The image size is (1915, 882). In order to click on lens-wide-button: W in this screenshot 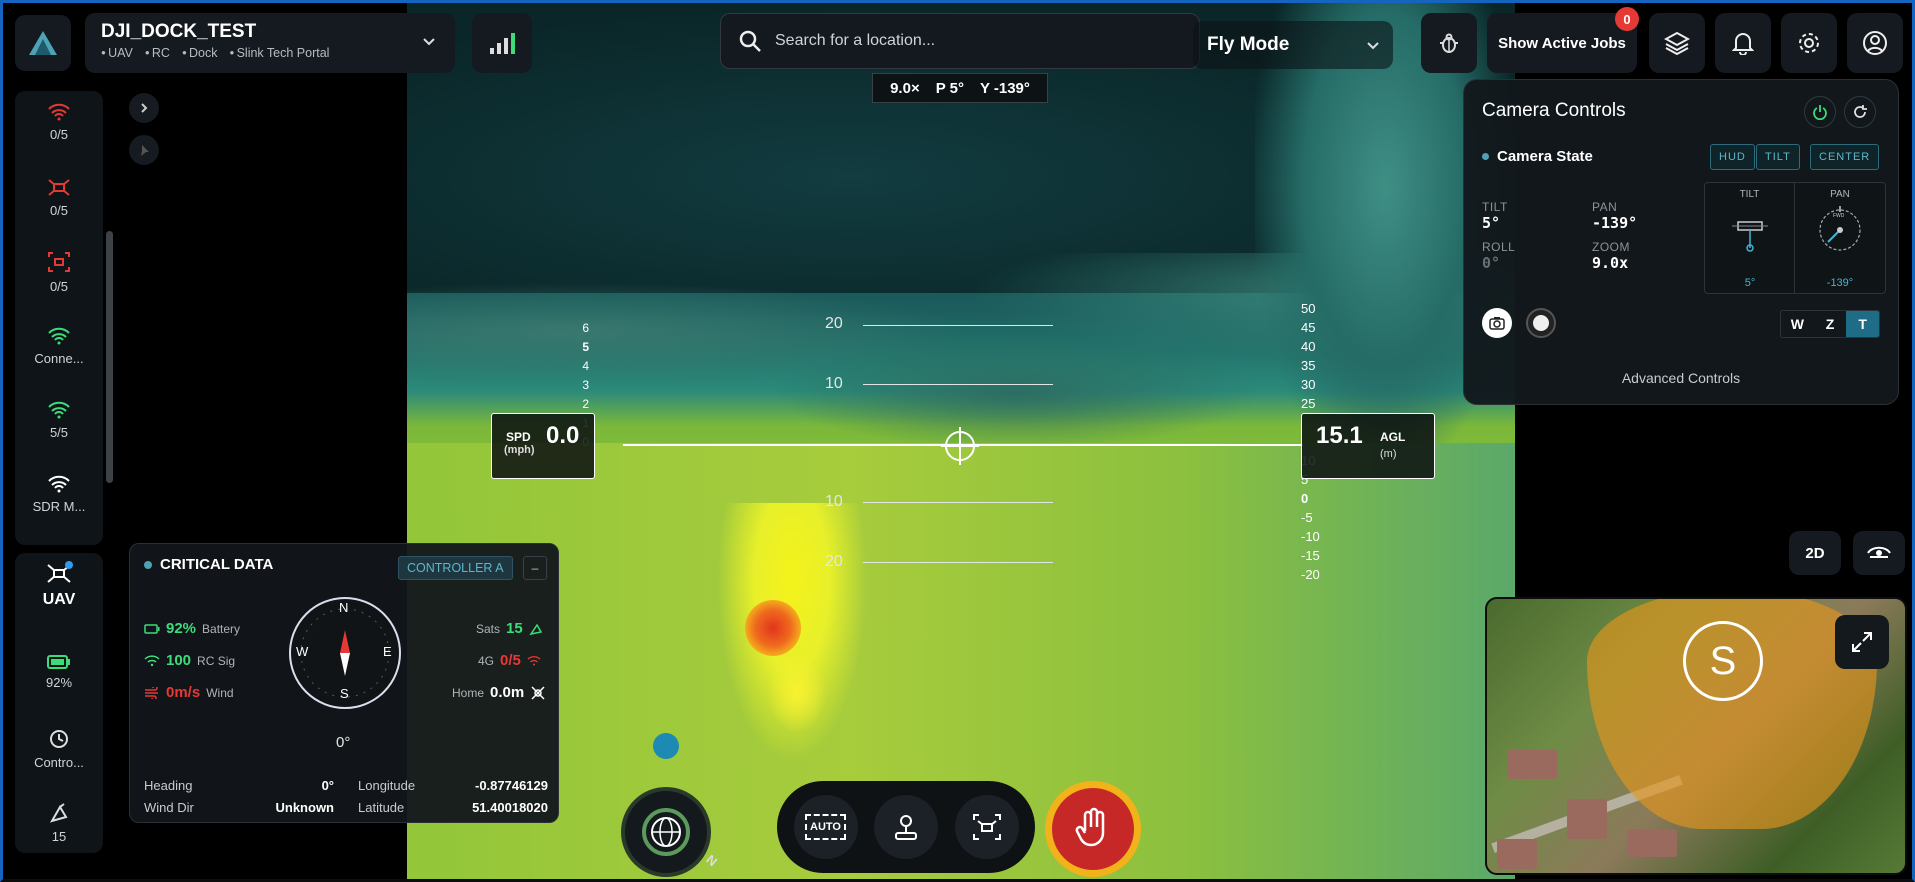, I will do `click(1797, 324)`.